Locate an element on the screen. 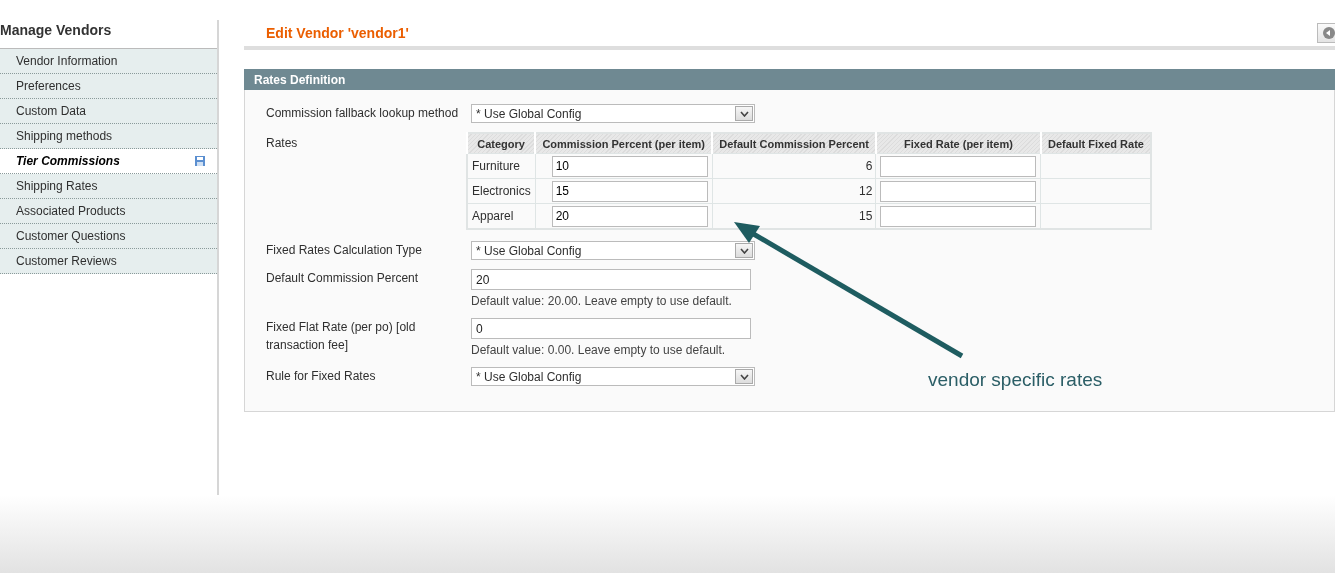 The height and width of the screenshot is (573, 1335). table-cell: 12 is located at coordinates (794, 191).